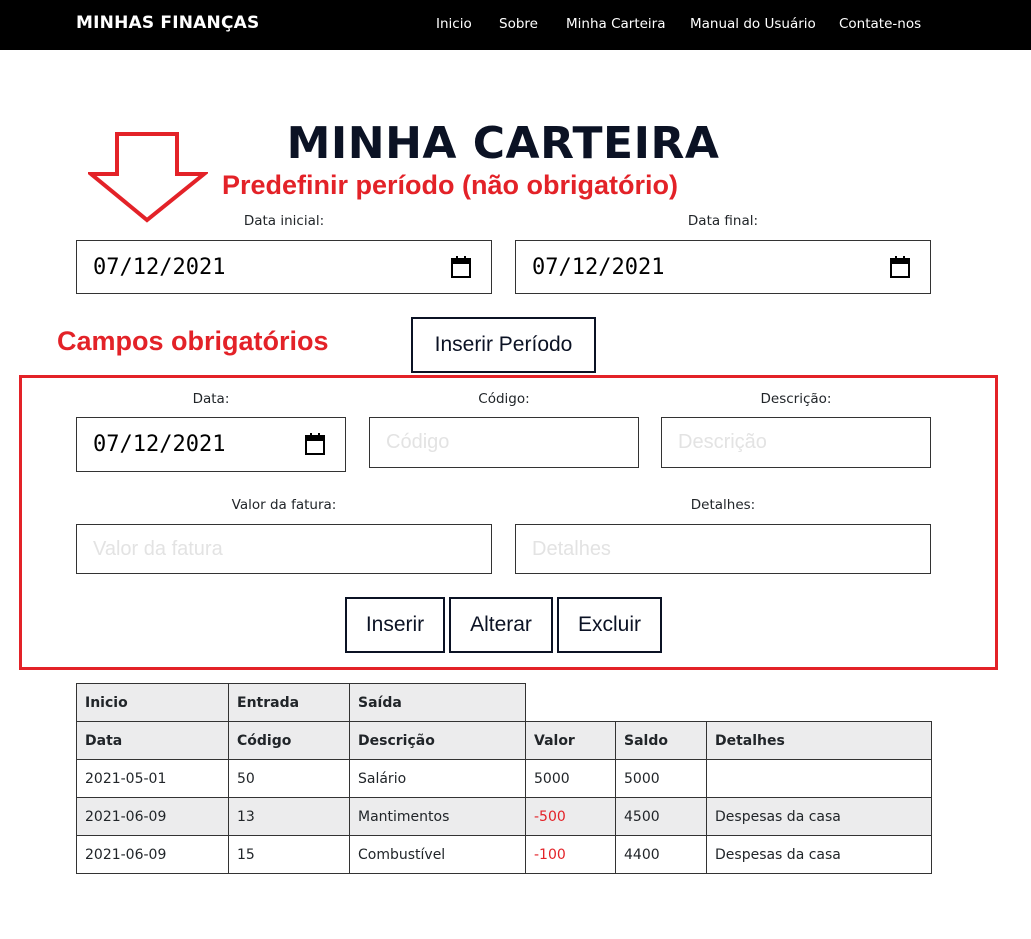 Image resolution: width=1031 pixels, height=939 pixels. Describe the element at coordinates (504, 399) in the screenshot. I see `code-label: Código:` at that location.